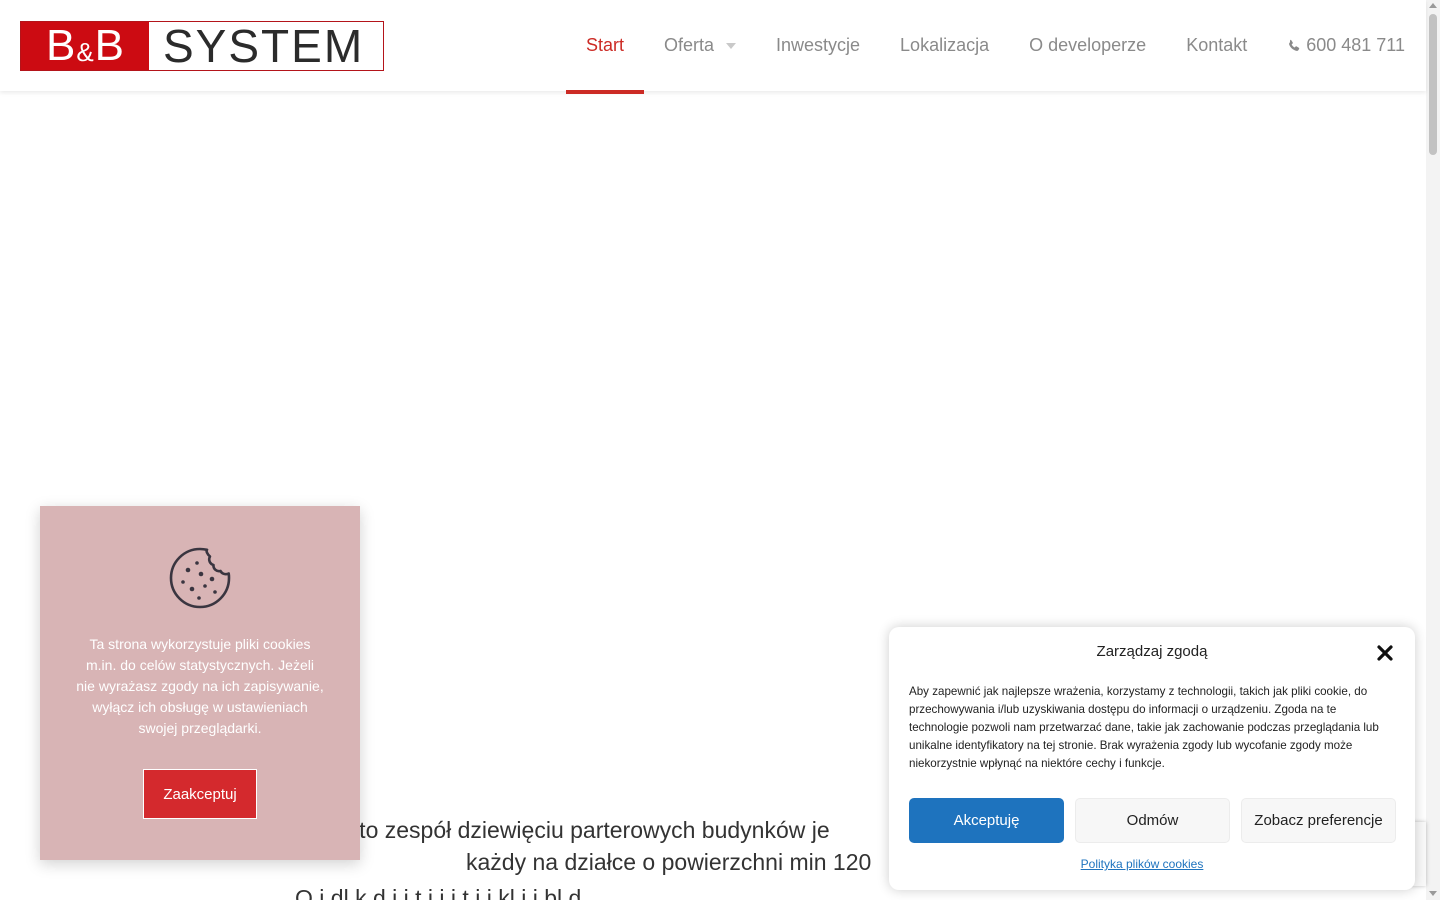 The image size is (1440, 900). I want to click on nav-item-inwestycje: Inwestycje, so click(818, 45).